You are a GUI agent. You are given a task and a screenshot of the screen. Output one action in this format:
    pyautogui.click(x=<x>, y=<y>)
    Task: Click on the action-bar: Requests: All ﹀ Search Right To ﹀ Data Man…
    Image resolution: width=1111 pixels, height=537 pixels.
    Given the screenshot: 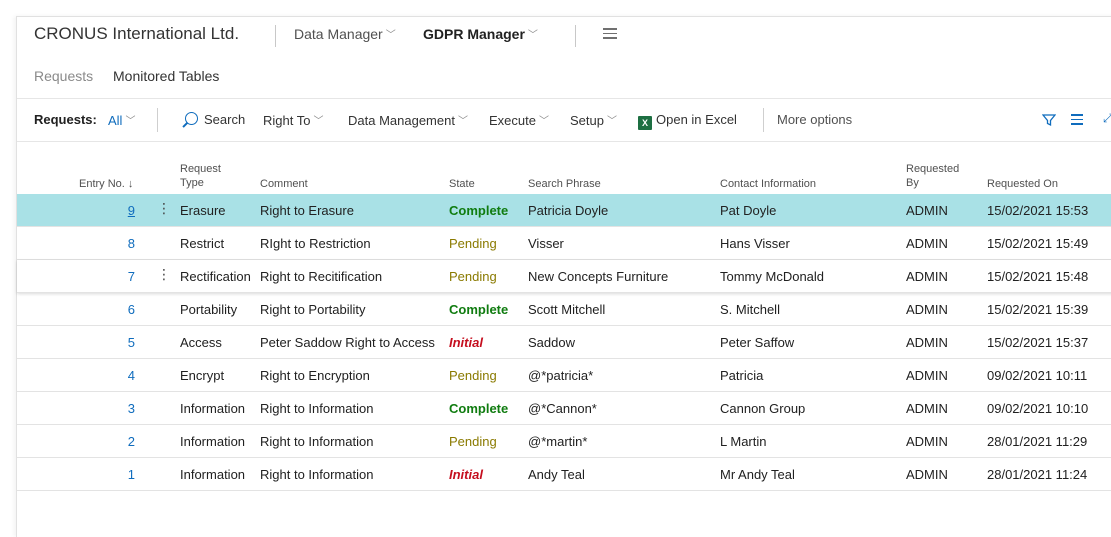 What is the action you would take?
    pyautogui.click(x=564, y=120)
    